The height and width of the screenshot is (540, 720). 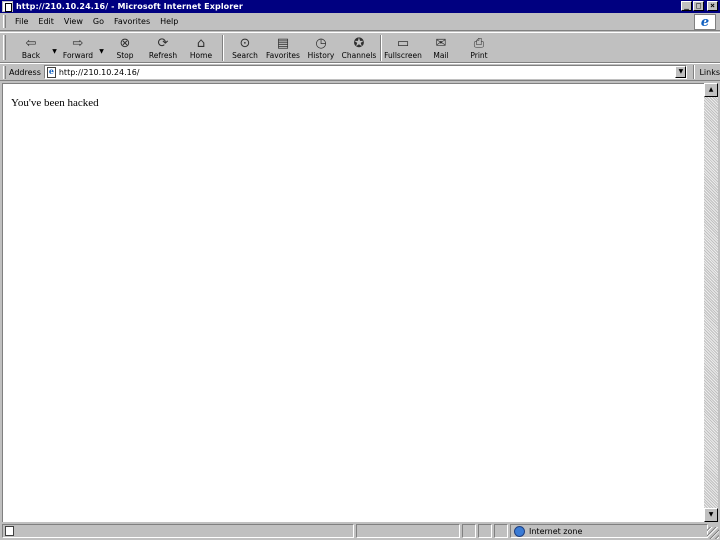 I want to click on status-panel-extra, so click(x=501, y=531).